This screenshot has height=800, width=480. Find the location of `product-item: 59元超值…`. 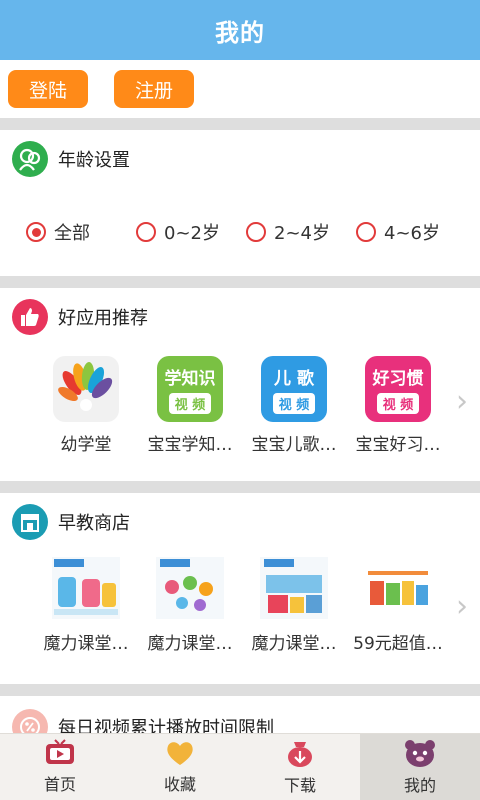

product-item: 59元超值… is located at coordinates (398, 617).